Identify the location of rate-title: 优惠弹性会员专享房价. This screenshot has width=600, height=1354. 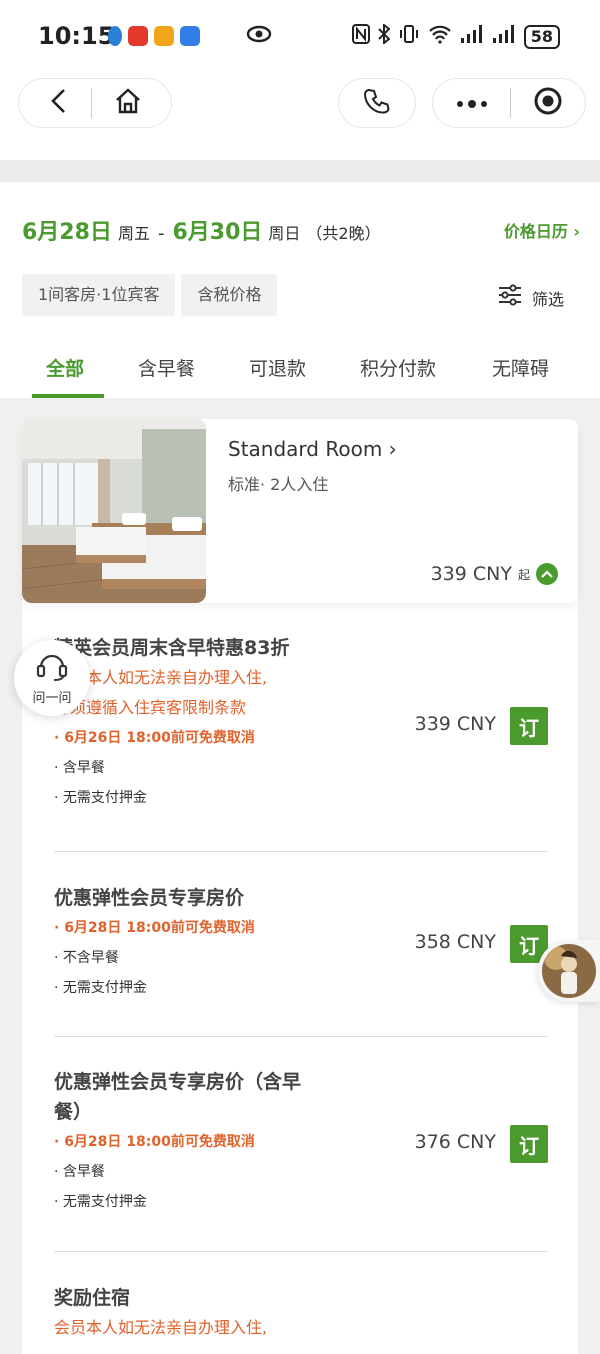
(149, 898).